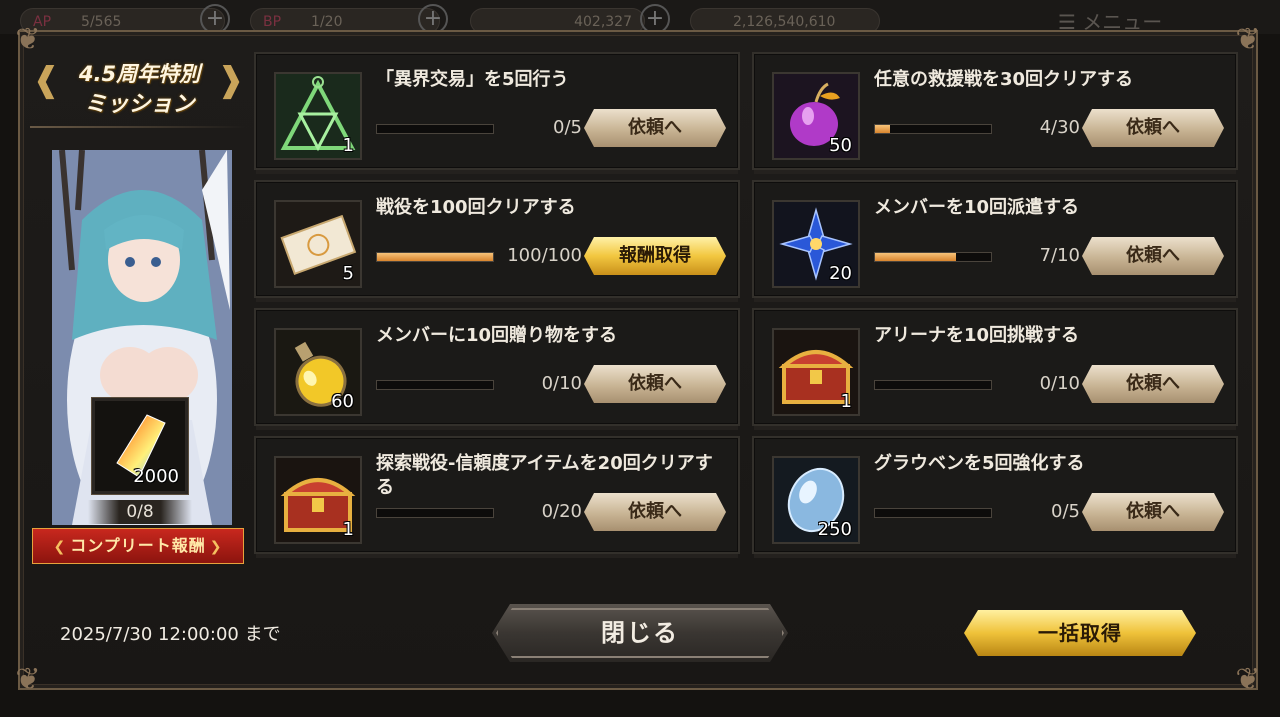  Describe the element at coordinates (840, 273) in the screenshot. I see `reward-count: 20` at that location.